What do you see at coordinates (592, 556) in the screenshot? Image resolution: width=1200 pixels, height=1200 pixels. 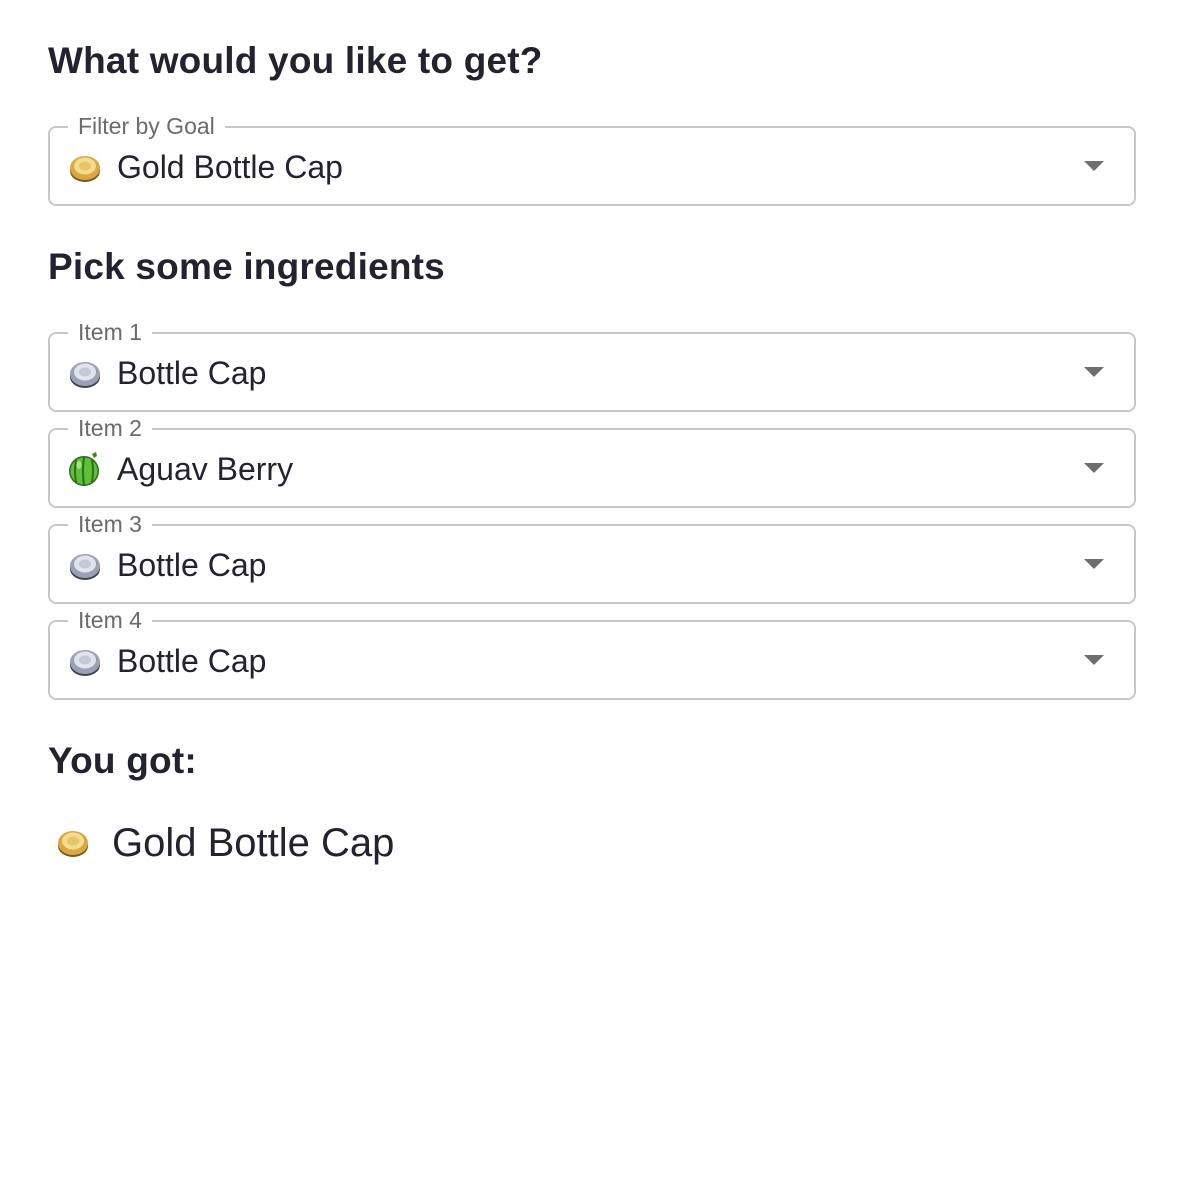 I see `item-3-select: Item 3 Bottle Cap` at bounding box center [592, 556].